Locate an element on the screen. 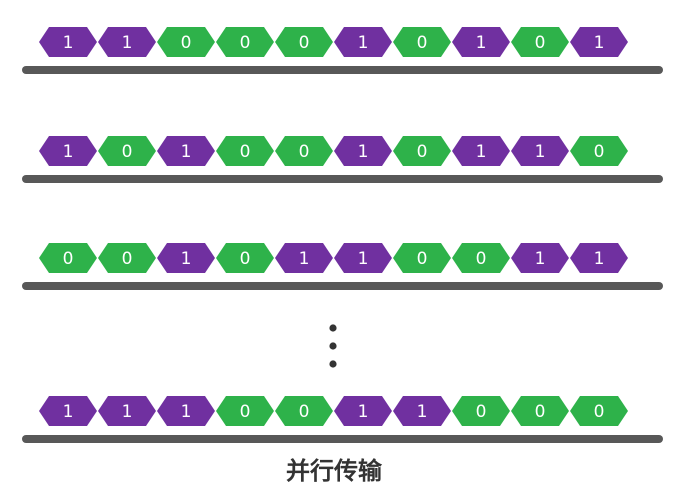  ellipsis-dots is located at coordinates (333, 346).